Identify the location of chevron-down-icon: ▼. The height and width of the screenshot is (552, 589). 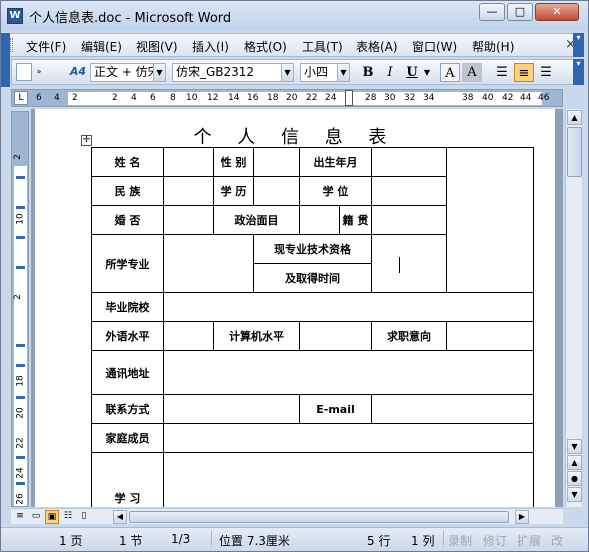
(427, 72).